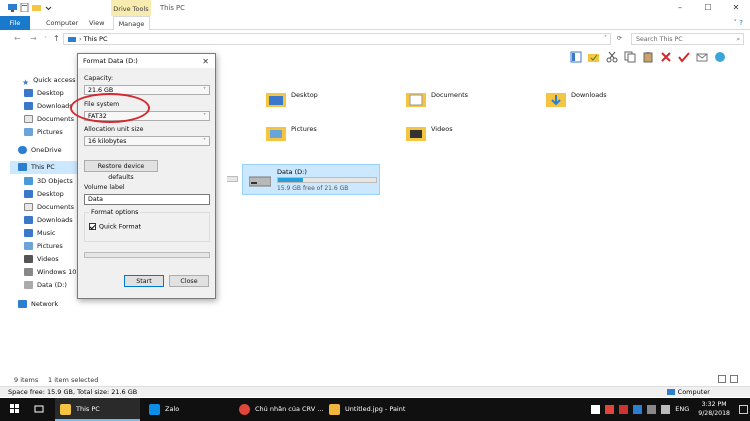 This screenshot has width=750, height=421. What do you see at coordinates (232, 179) in the screenshot?
I see `windows-drive-bar` at bounding box center [232, 179].